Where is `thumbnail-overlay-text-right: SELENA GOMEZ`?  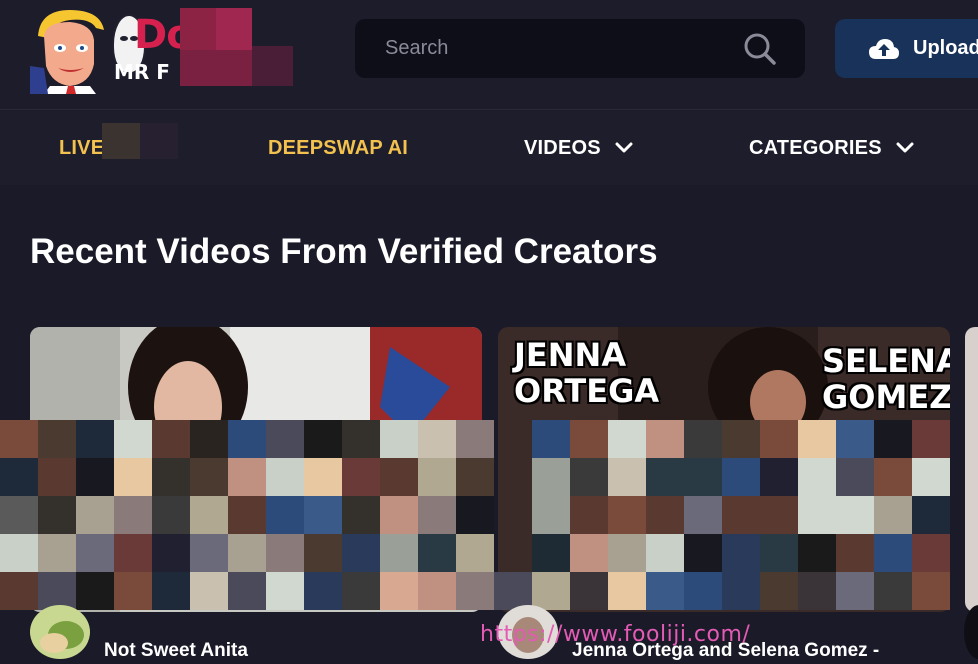 thumbnail-overlay-text-right: SELENA GOMEZ is located at coordinates (886, 379).